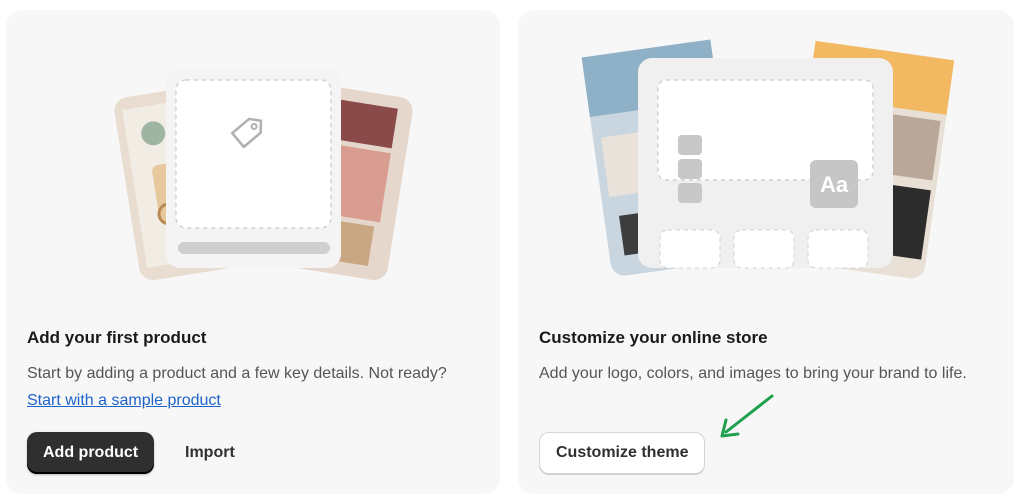  Describe the element at coordinates (263, 174) in the screenshot. I see `product-illustration` at that location.